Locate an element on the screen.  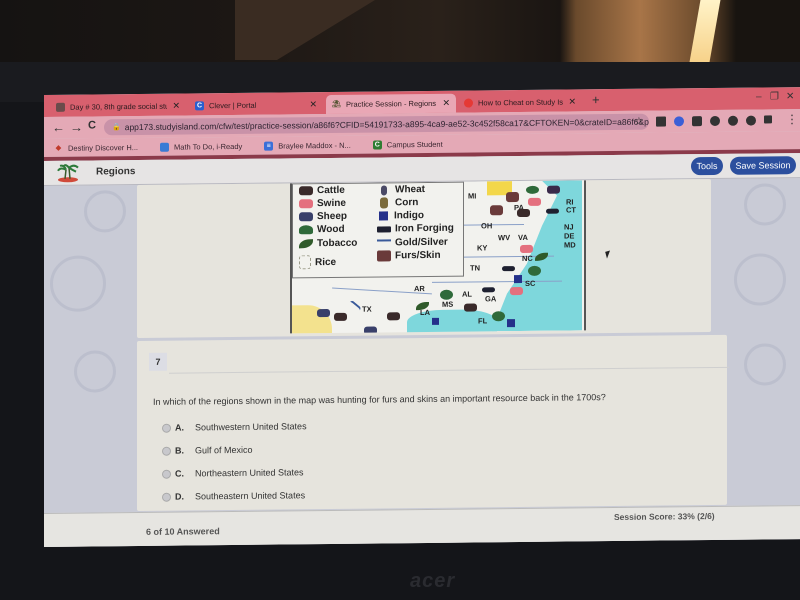
youtube-icon is located at coordinates (468, 103).